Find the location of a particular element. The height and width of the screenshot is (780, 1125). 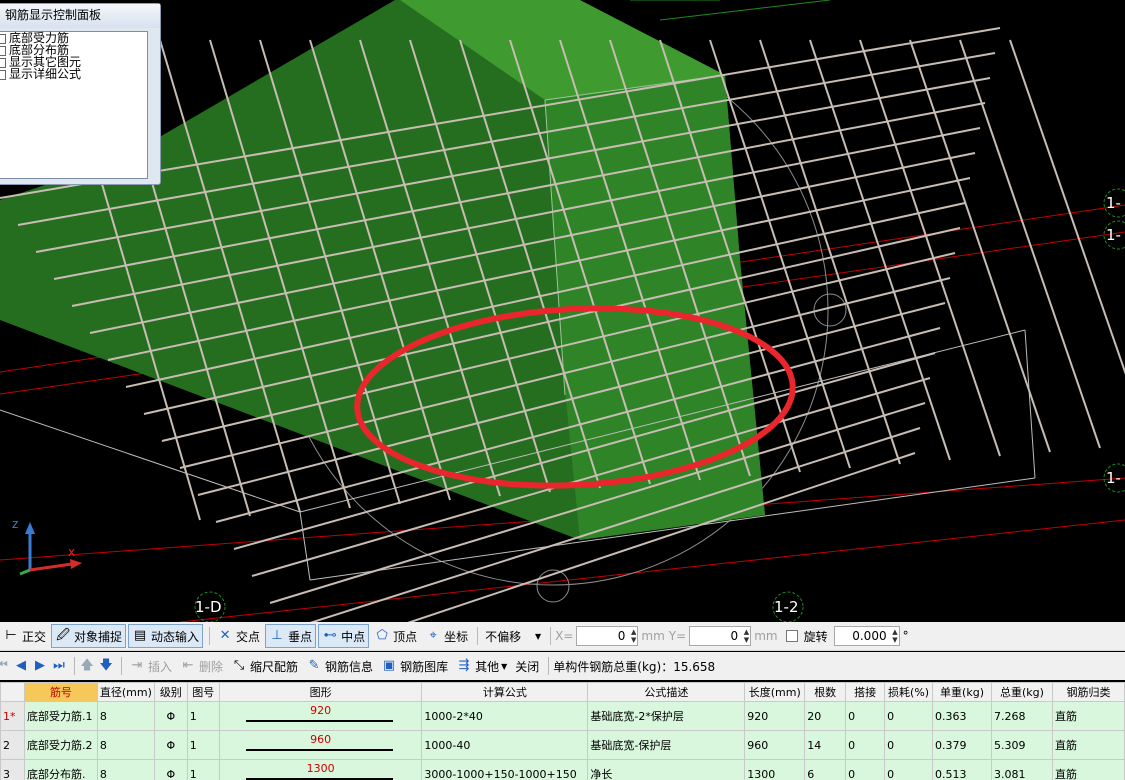

panel-item-detail-formula: 显示详细公式 is located at coordinates (73, 74).